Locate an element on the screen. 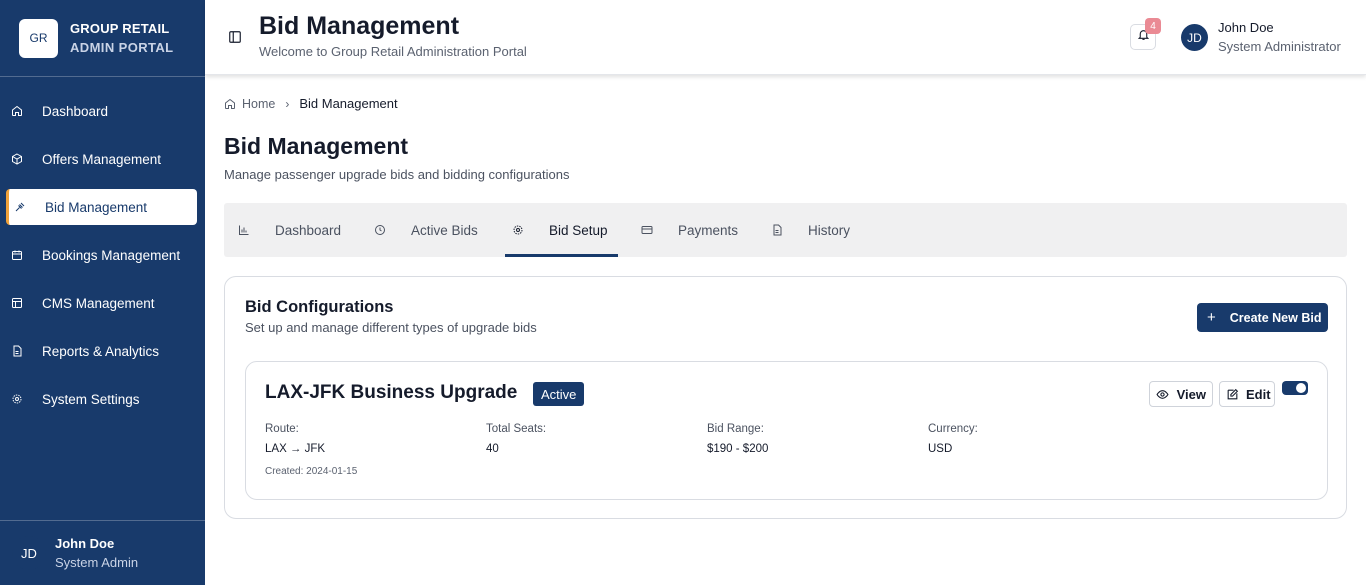 The height and width of the screenshot is (585, 1366). document-icon is located at coordinates (777, 230).